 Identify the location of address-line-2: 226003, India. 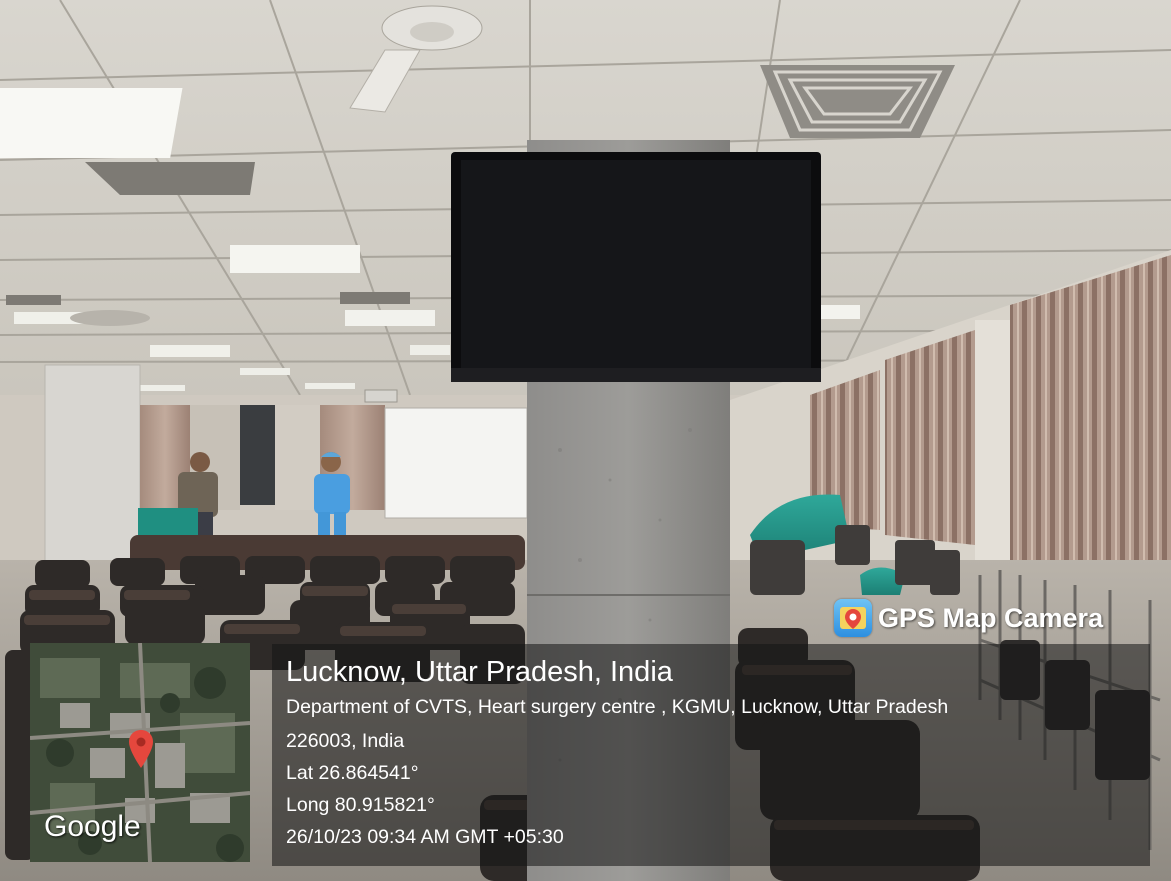
(345, 741).